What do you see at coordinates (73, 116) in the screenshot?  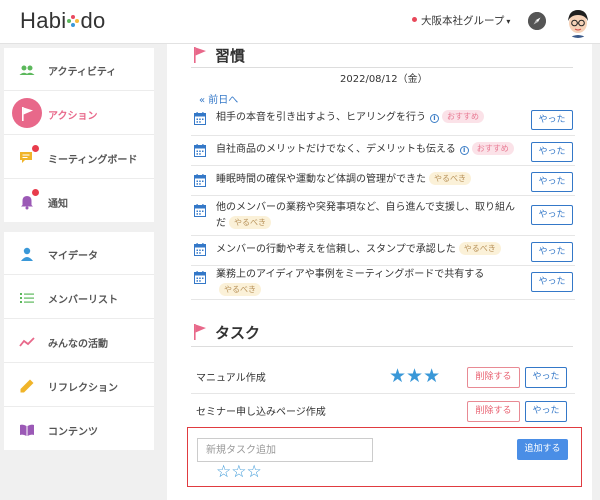 I see `sidebar-item-label: アクション` at bounding box center [73, 116].